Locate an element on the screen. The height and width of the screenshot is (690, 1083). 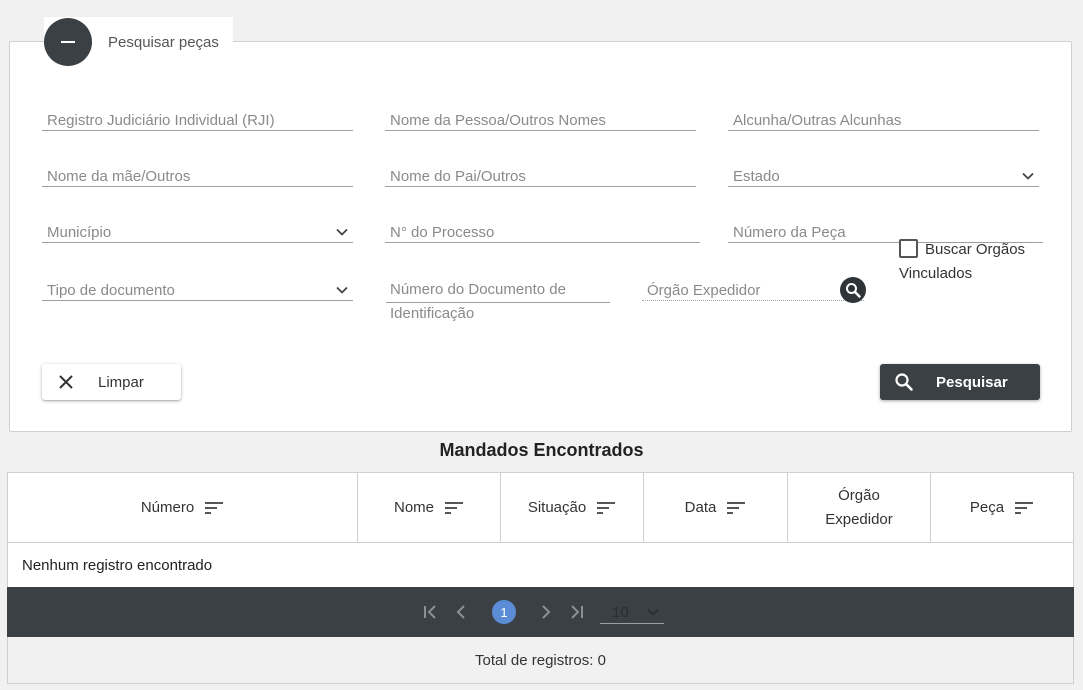
municipio-placeholder: Município is located at coordinates (79, 232).